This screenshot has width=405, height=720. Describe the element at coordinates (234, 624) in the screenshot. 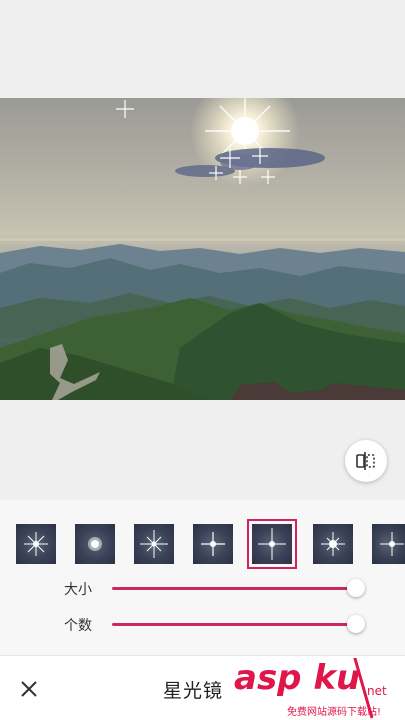

I see `count-slider-track` at that location.